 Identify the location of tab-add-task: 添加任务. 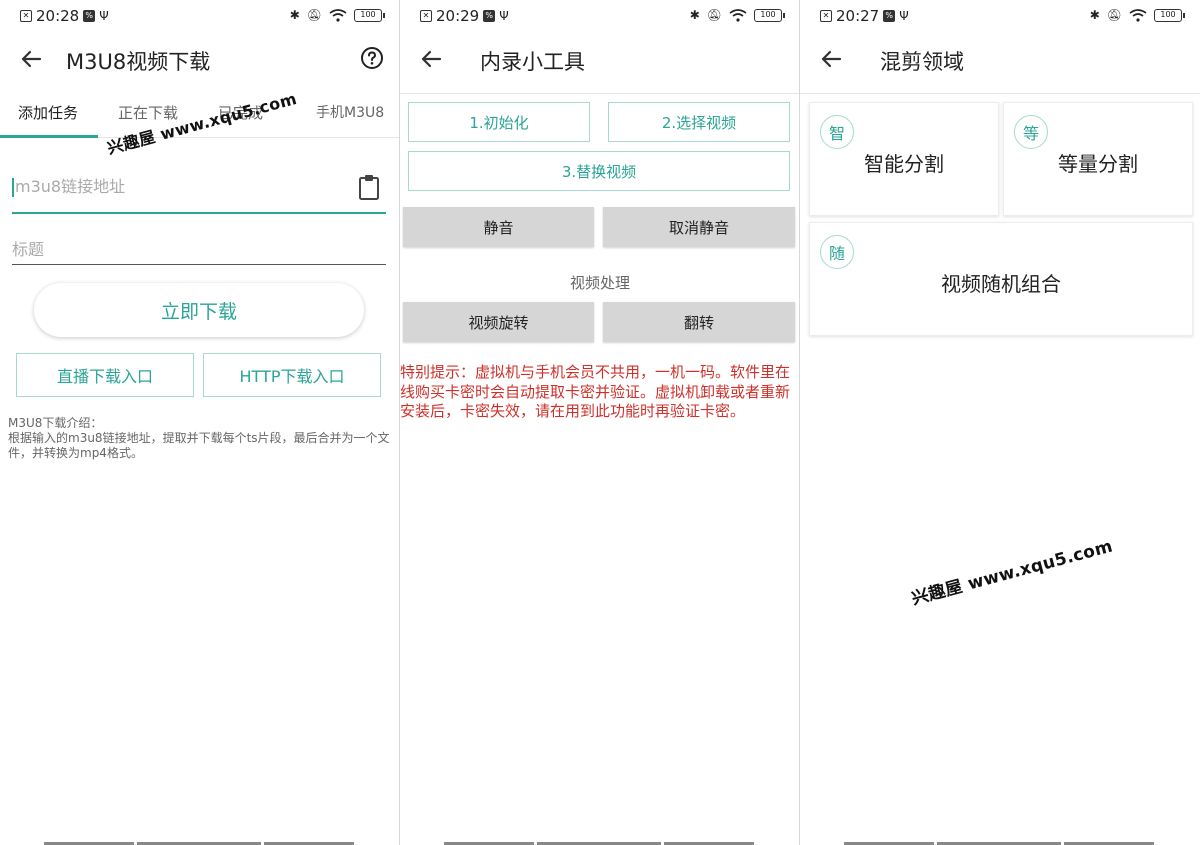
(48, 112).